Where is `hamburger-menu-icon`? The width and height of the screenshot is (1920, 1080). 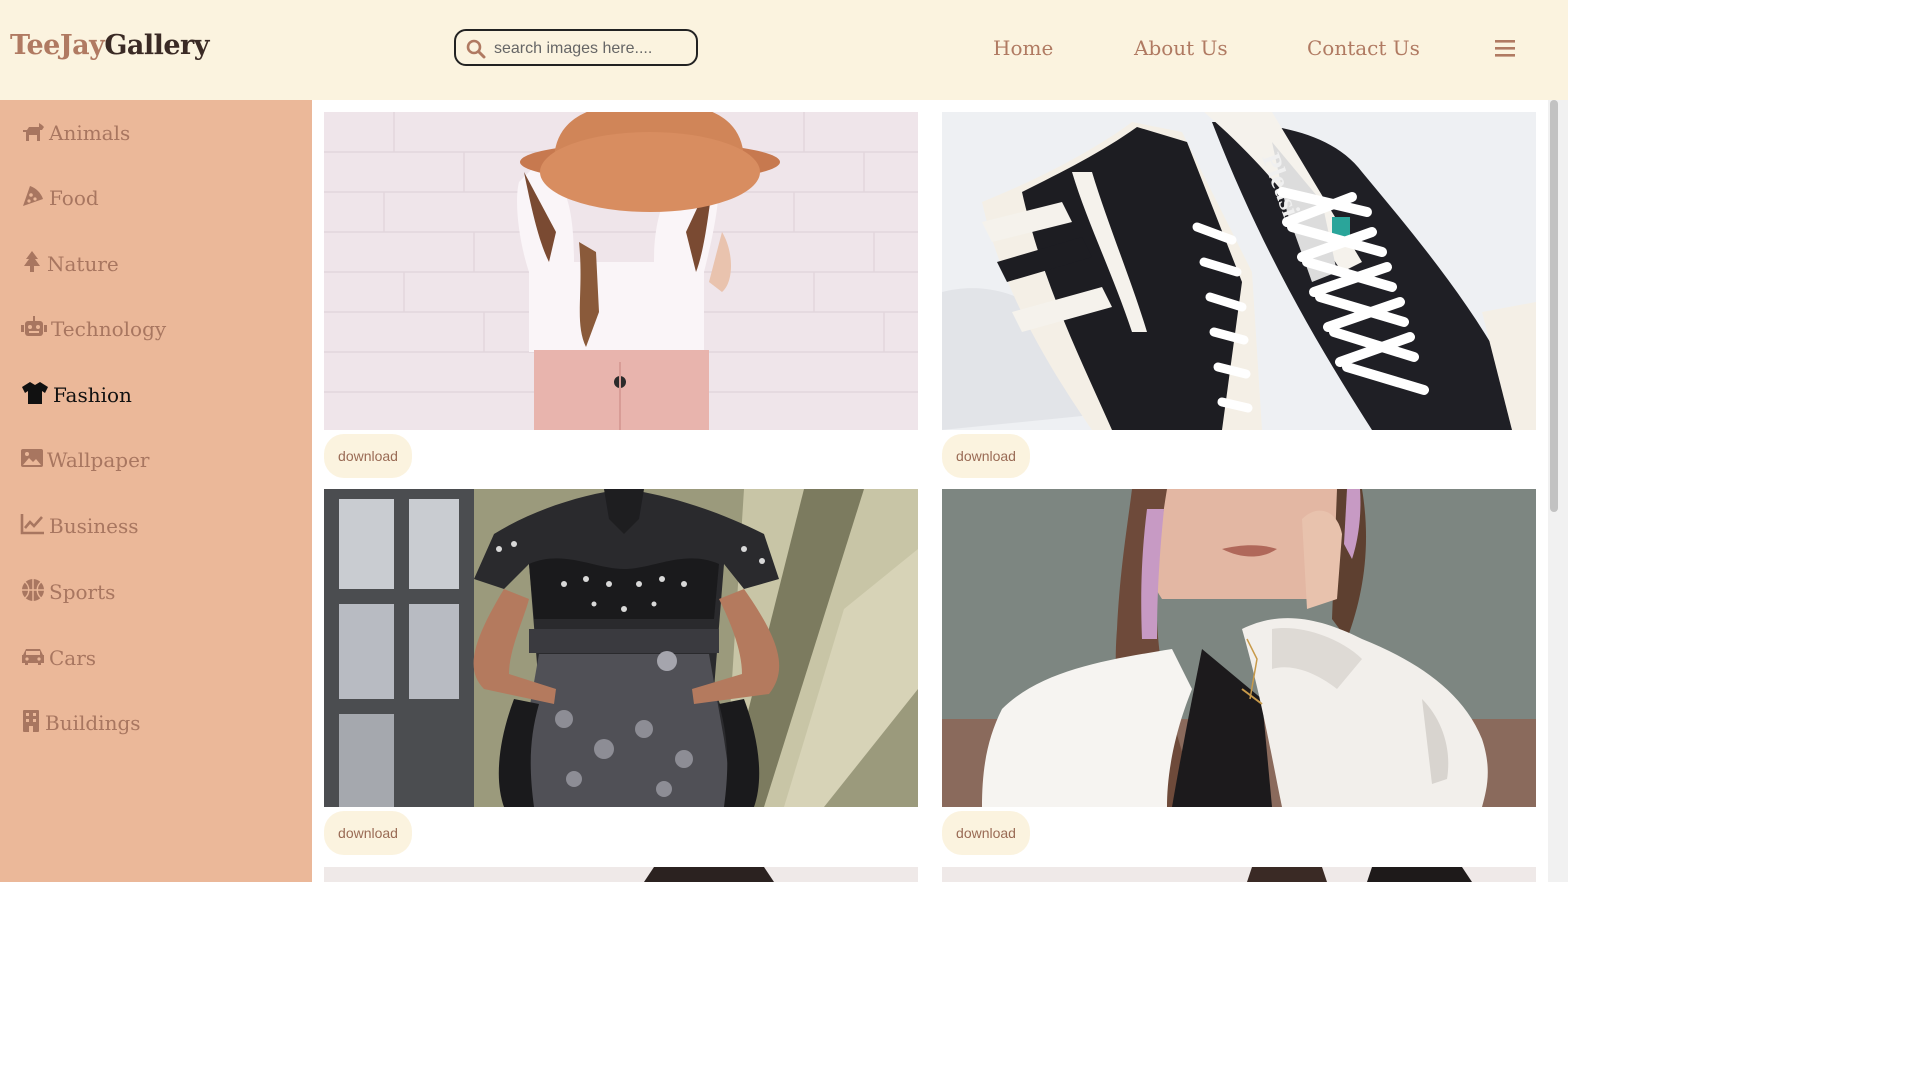 hamburger-menu-icon is located at coordinates (1505, 50).